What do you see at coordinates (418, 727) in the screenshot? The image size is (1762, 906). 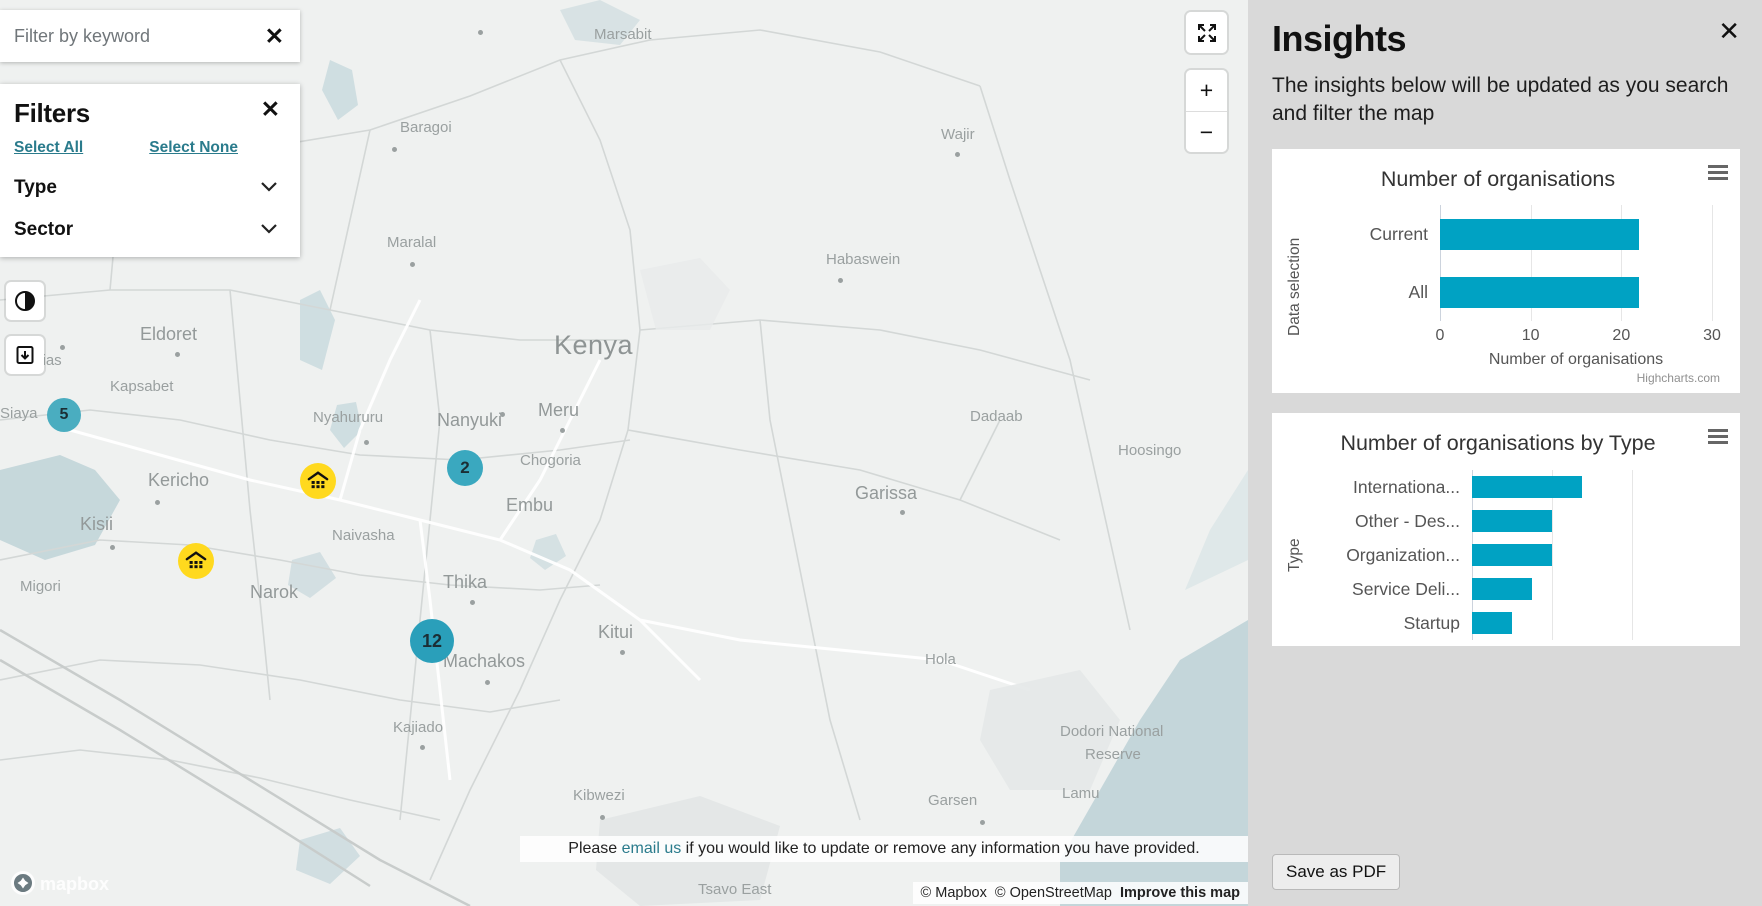 I see `map-place-label: Kajiado` at bounding box center [418, 727].